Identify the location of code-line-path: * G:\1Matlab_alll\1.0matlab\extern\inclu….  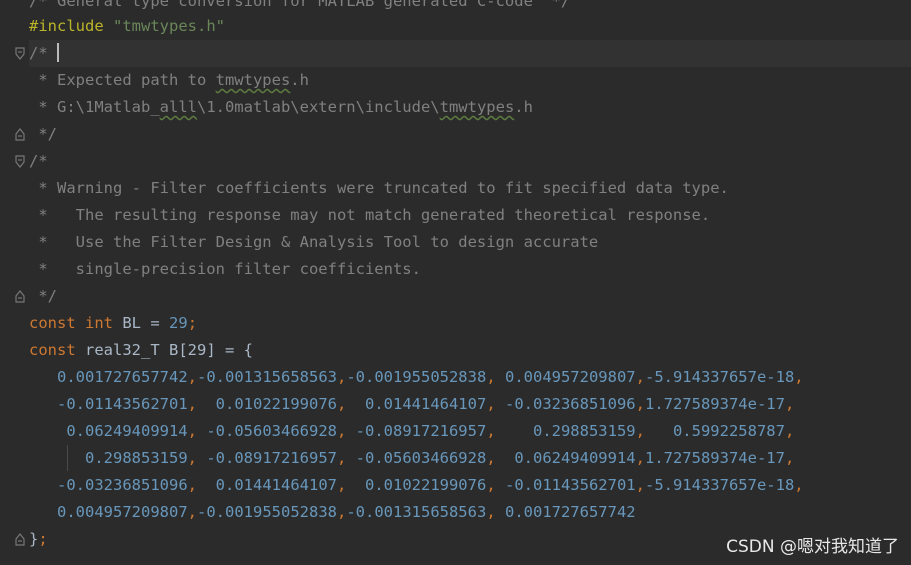
(470, 107).